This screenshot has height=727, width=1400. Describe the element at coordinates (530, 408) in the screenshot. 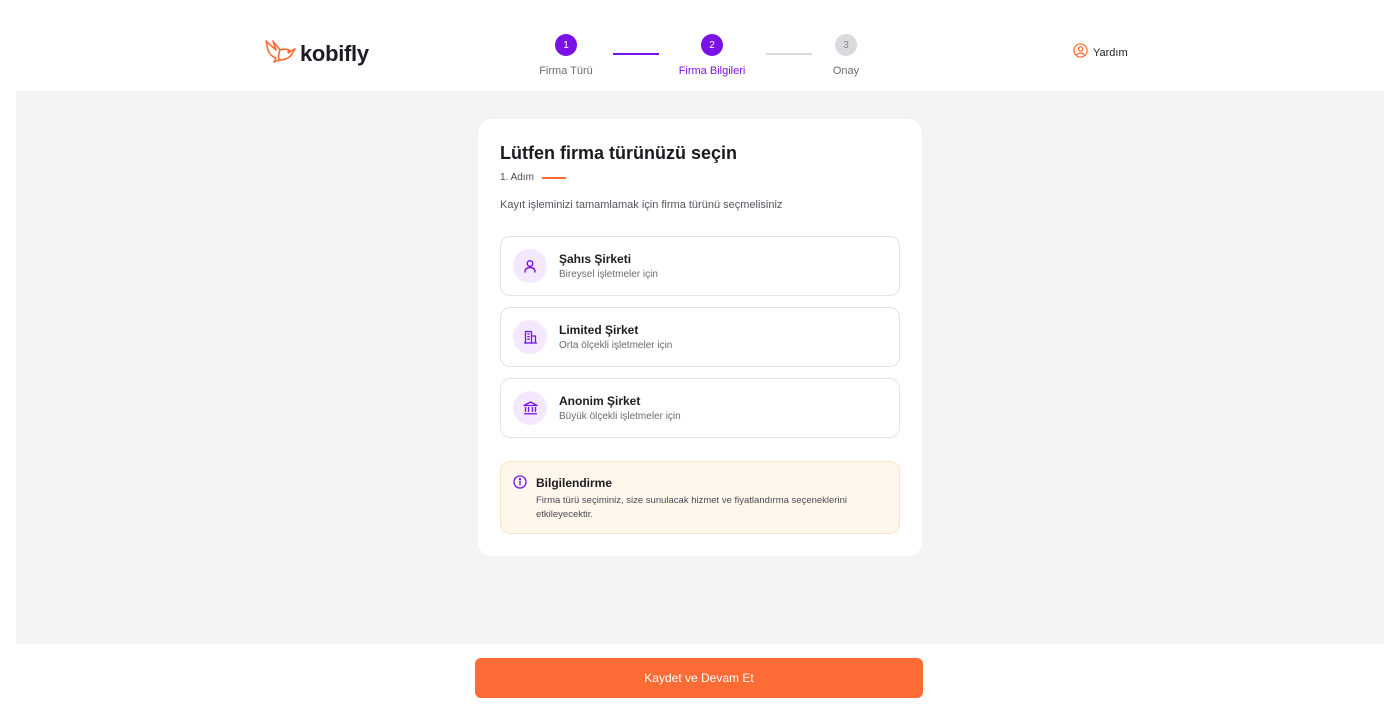

I see `bank-icon` at that location.